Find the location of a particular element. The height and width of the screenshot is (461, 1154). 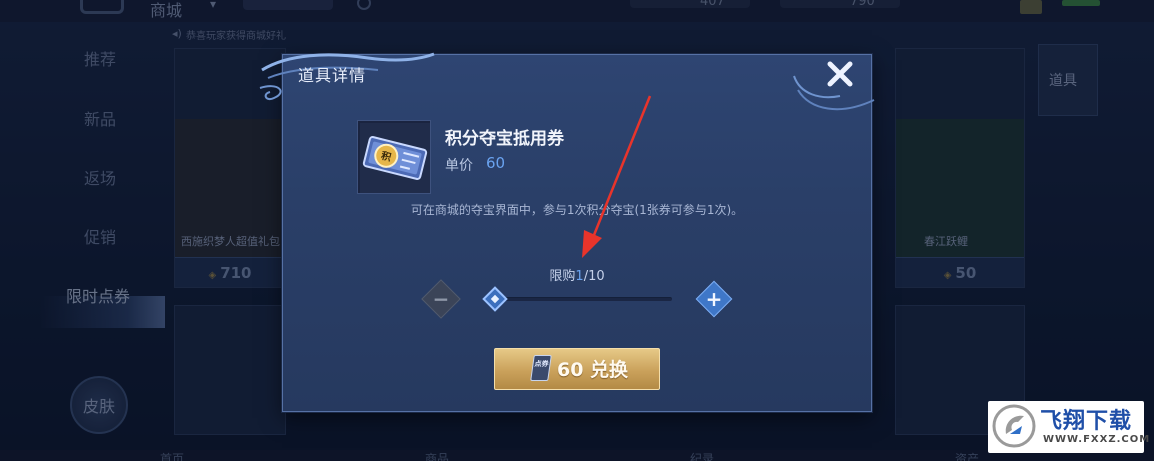

item-name: 积分夺宝抵用券 is located at coordinates (504, 139).